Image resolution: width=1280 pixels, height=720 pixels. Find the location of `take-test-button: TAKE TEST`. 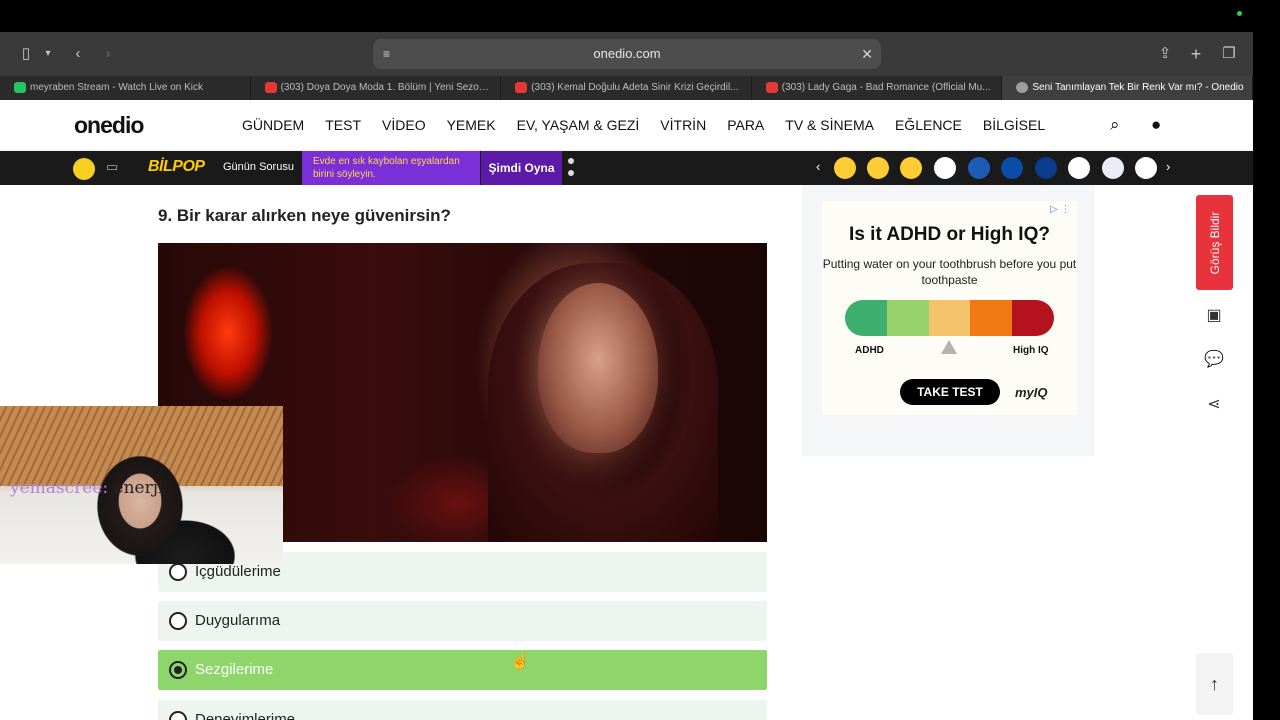

take-test-button: TAKE TEST is located at coordinates (950, 392).